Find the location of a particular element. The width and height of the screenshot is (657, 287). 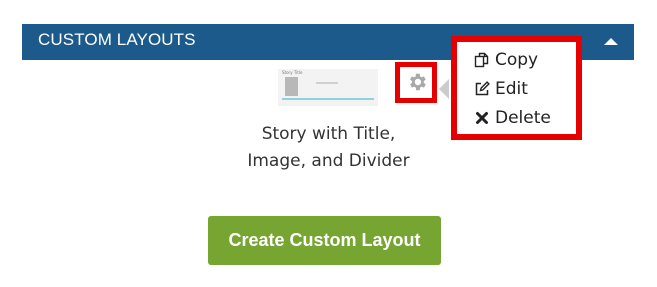

layout-name-line1: Story with Title, is located at coordinates (328, 134).